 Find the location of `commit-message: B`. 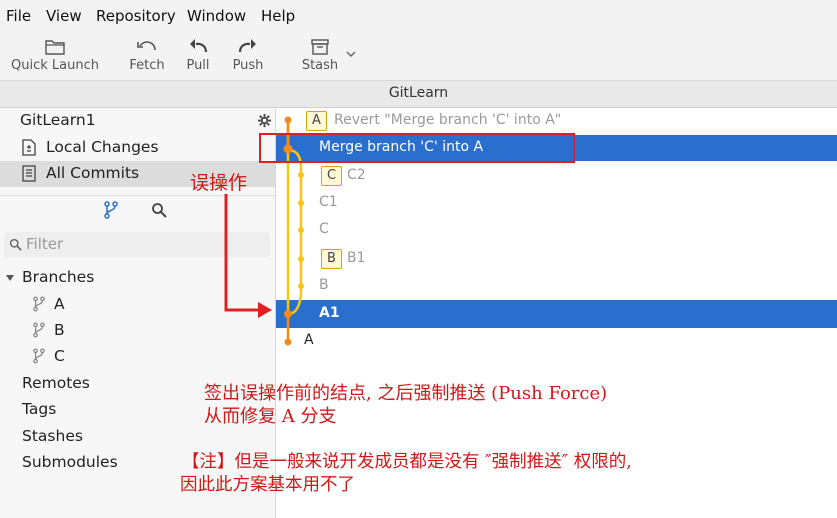

commit-message: B is located at coordinates (324, 285).